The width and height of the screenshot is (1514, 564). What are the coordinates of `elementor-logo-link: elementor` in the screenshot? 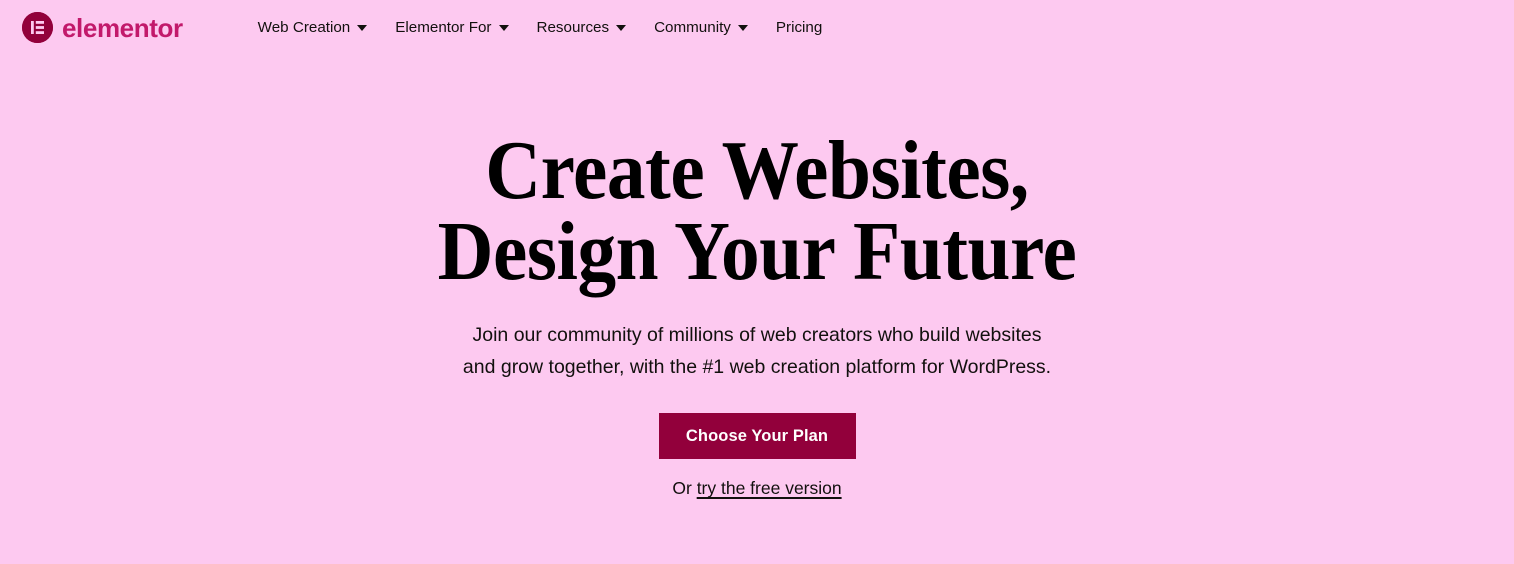 It's located at (102, 27).